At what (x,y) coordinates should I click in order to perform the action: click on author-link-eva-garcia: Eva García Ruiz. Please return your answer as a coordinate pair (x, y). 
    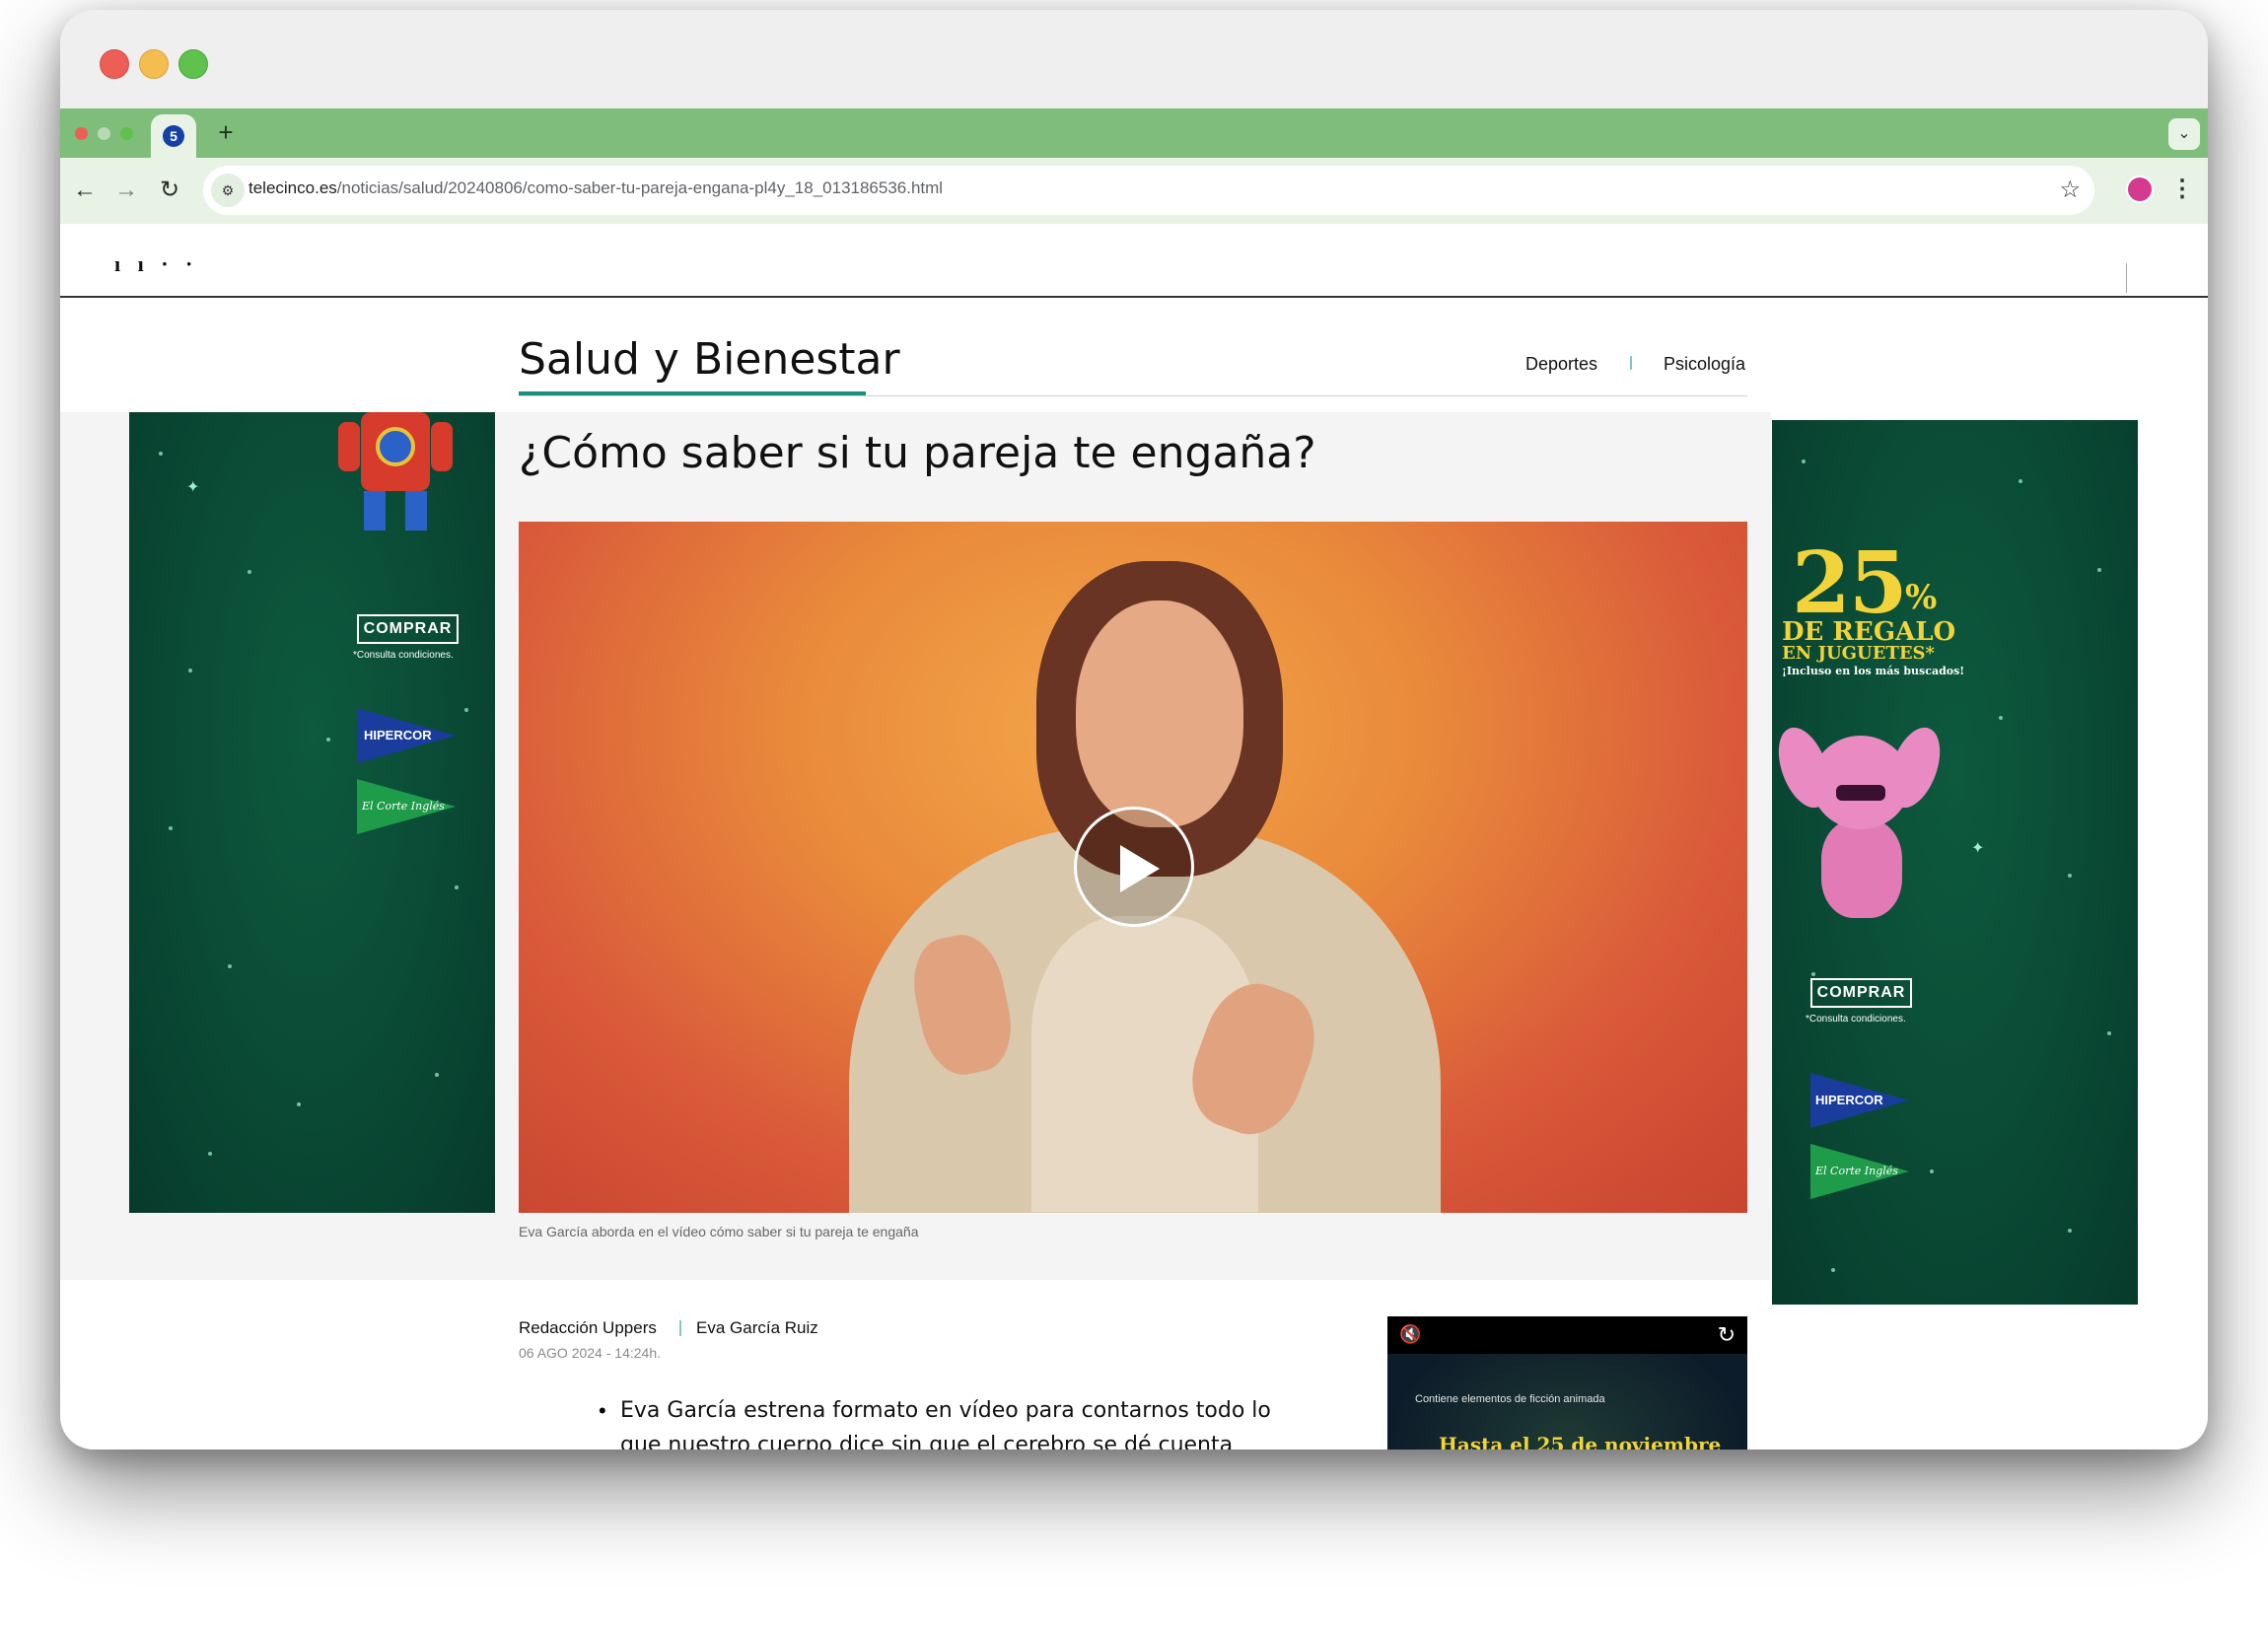
    Looking at the image, I should click on (757, 1328).